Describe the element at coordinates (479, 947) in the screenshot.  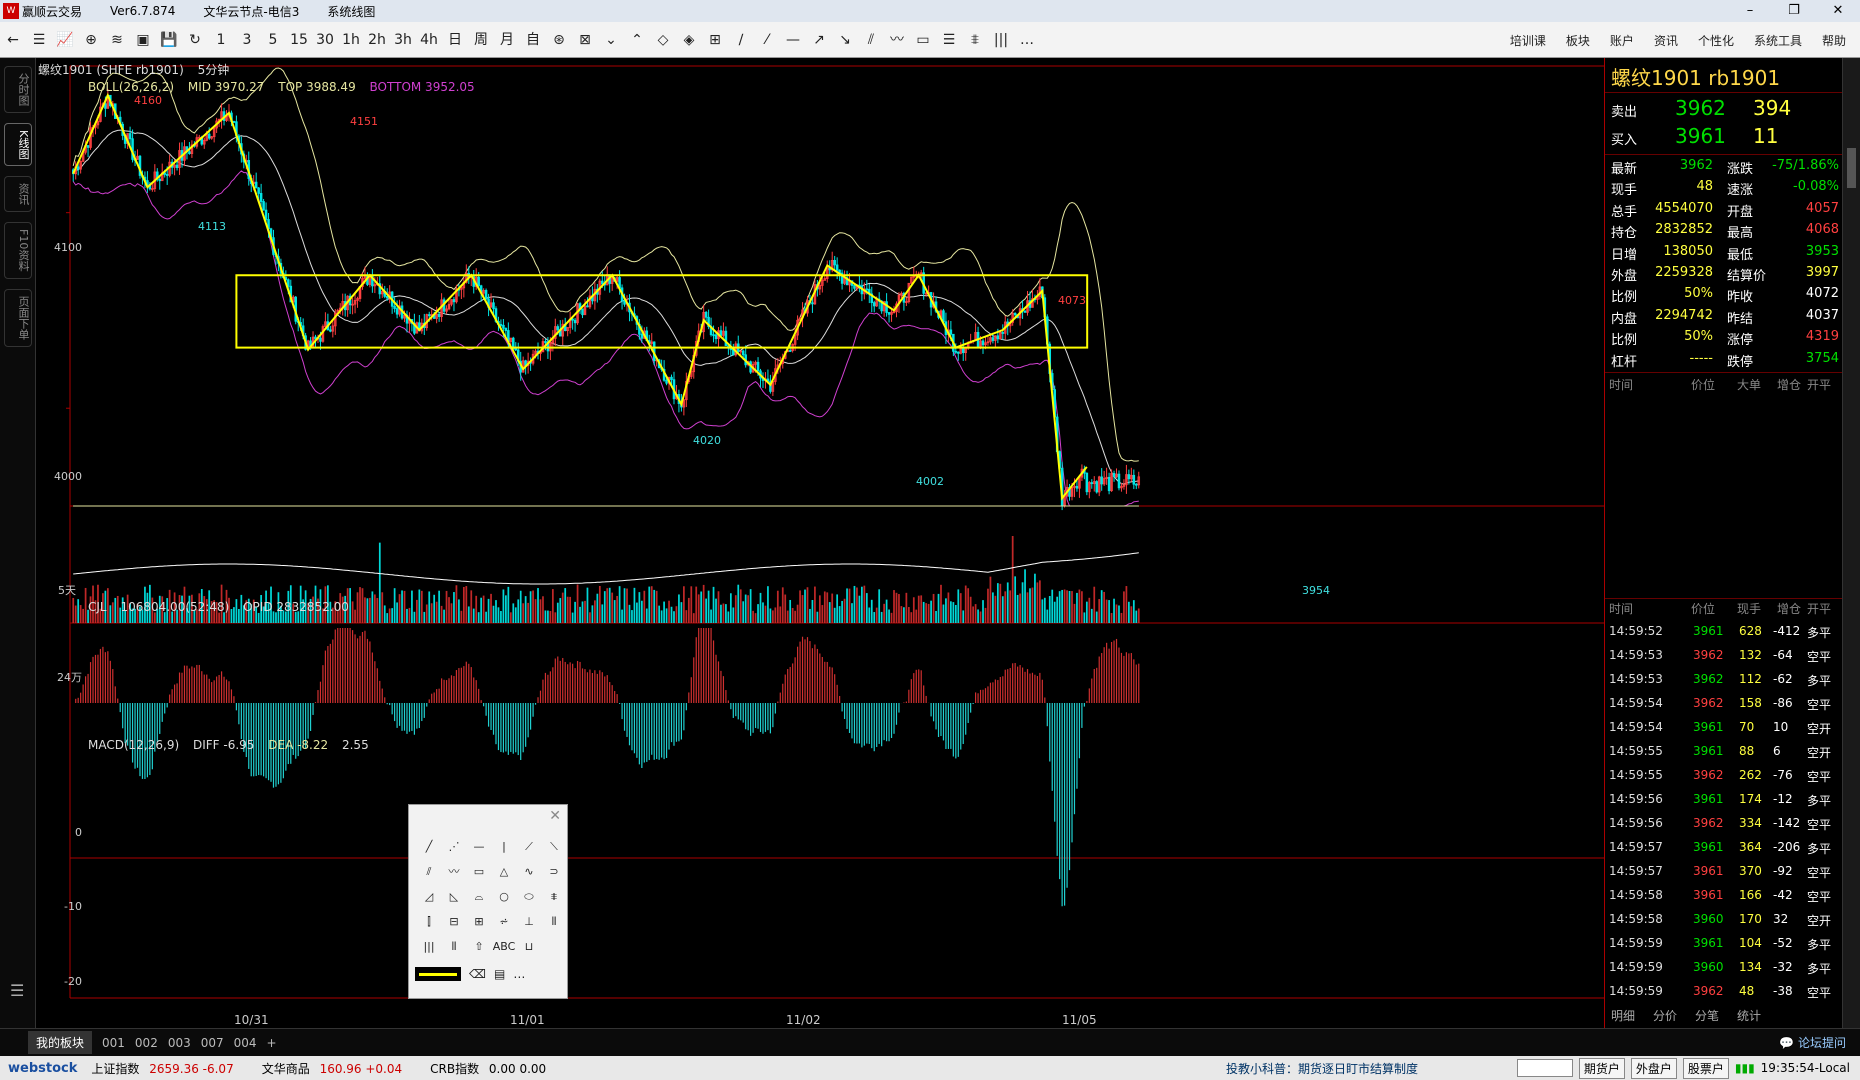
I see `draw-tool-26: ⇧` at that location.